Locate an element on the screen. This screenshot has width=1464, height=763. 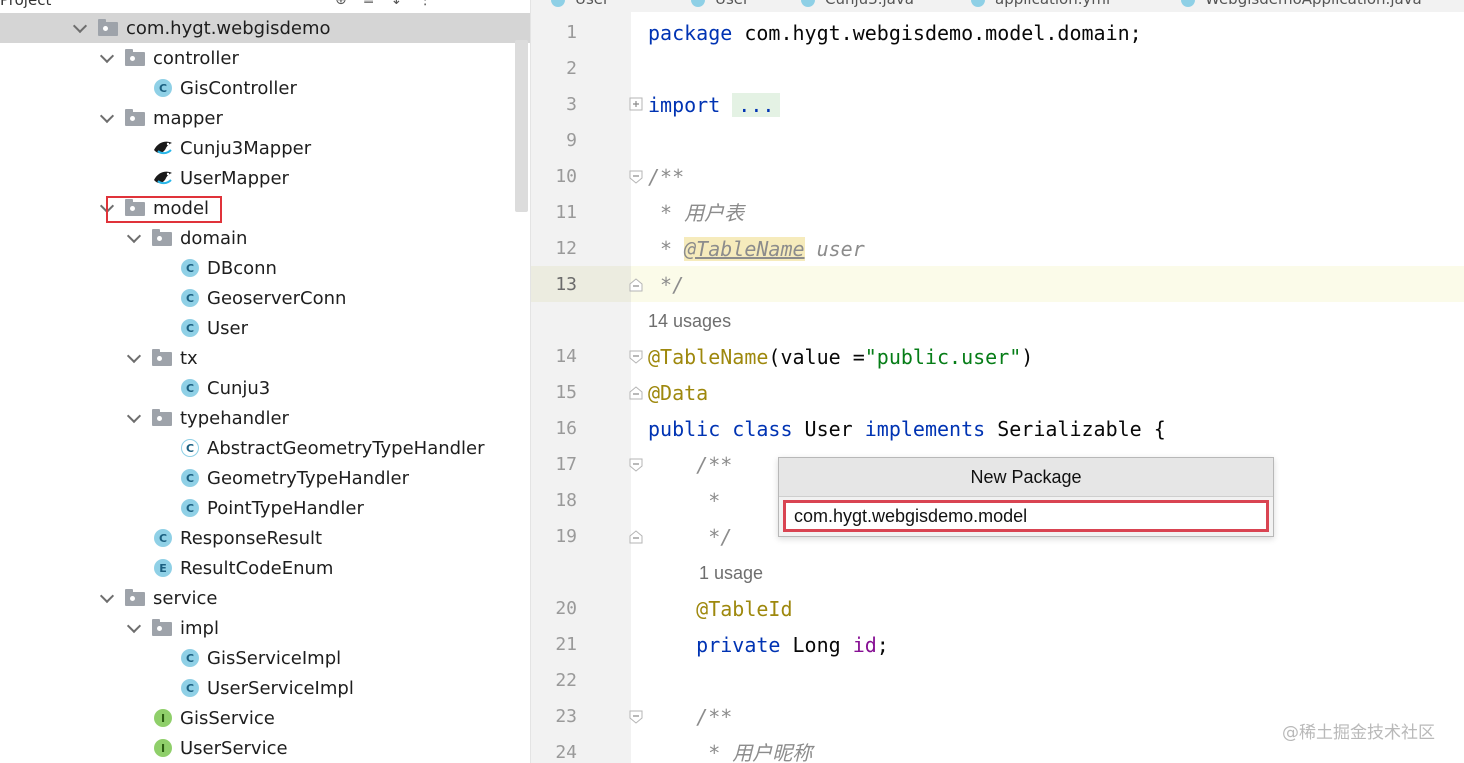
tree-item-geoserverconn: C GeoserverConn is located at coordinates (265, 298).